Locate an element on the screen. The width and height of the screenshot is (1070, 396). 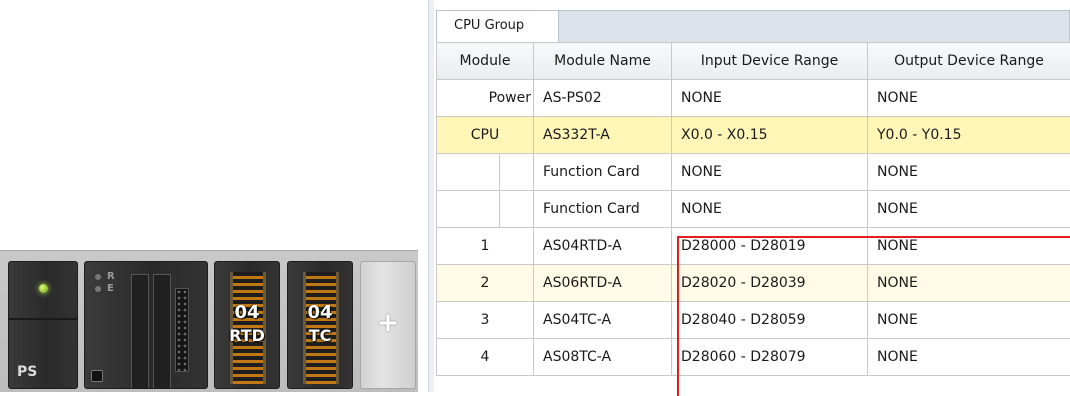
module-type-label: RTD is located at coordinates (247, 335).